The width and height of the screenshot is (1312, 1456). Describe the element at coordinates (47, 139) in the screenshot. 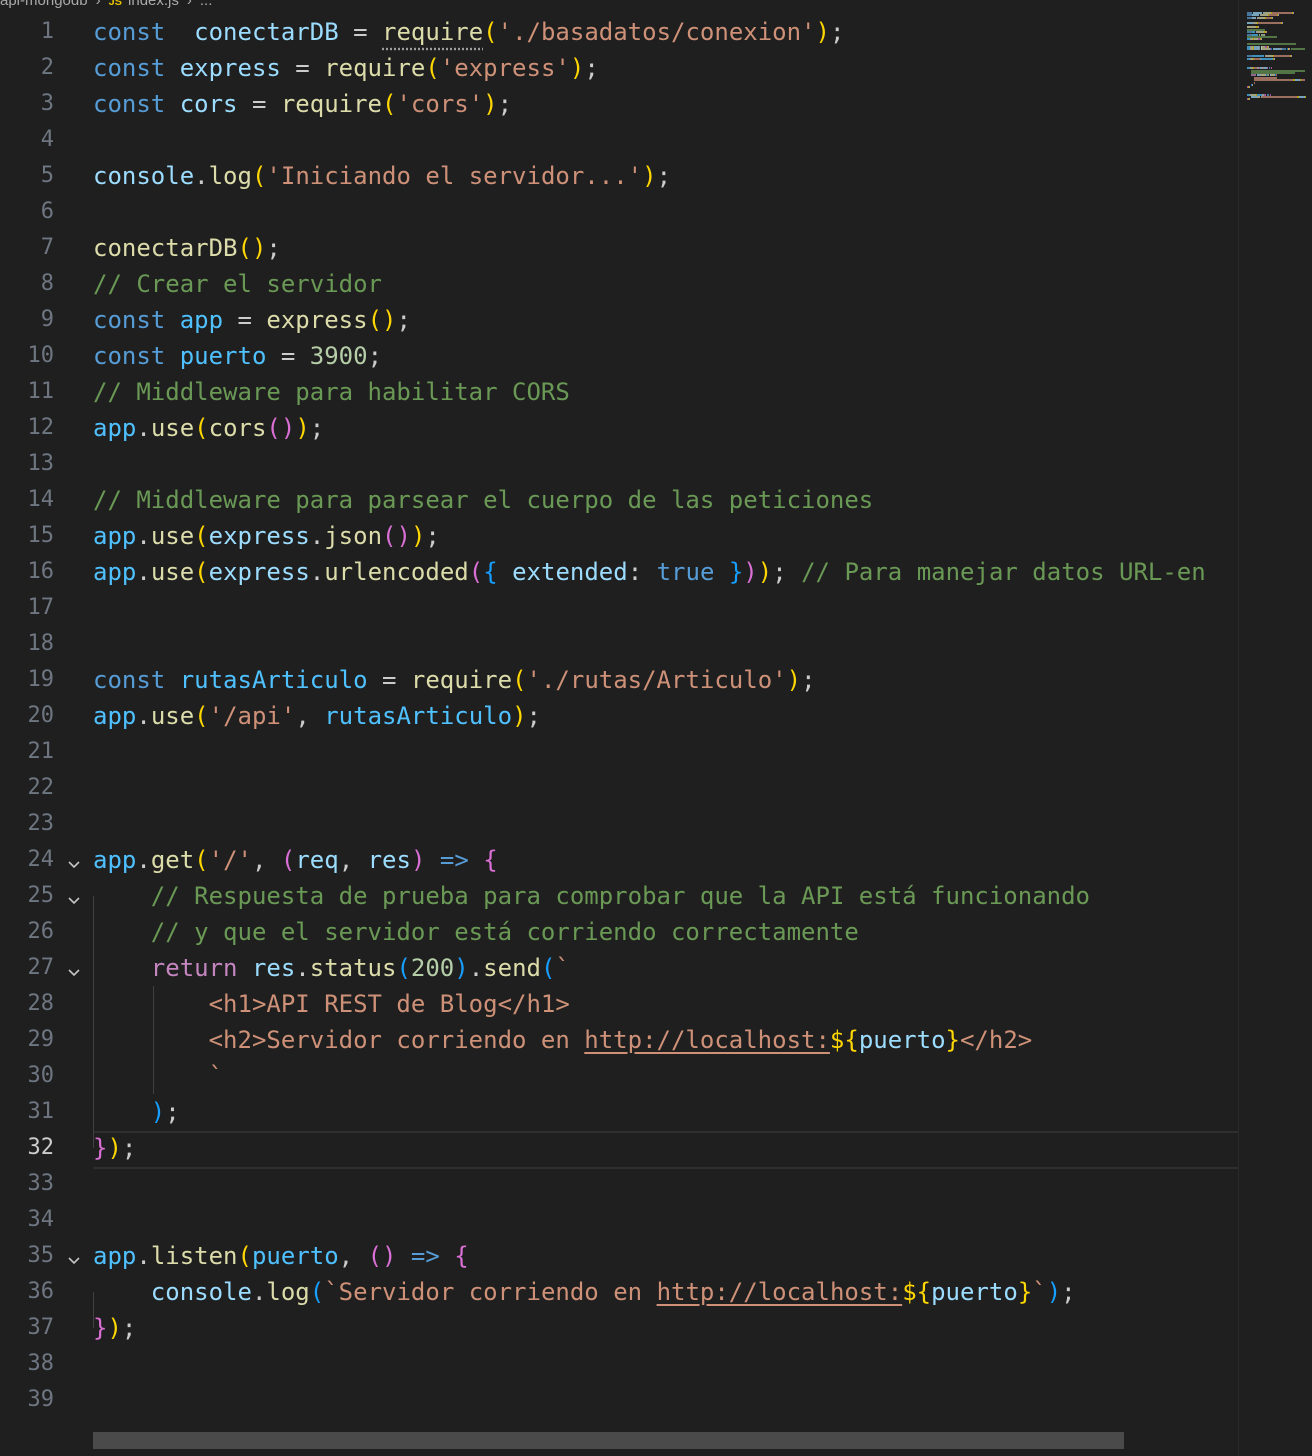

I see `line-number: 4` at that location.